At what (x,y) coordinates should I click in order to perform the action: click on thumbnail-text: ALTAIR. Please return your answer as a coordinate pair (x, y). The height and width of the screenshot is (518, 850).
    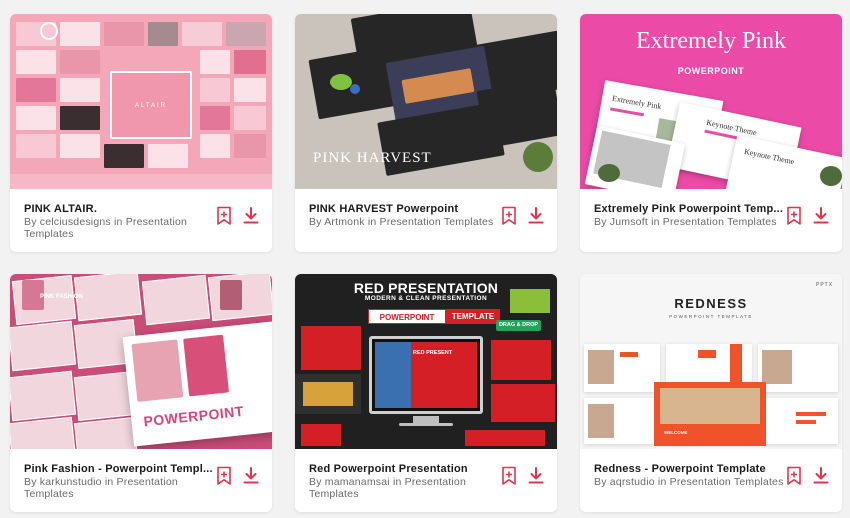
    Looking at the image, I should click on (151, 106).